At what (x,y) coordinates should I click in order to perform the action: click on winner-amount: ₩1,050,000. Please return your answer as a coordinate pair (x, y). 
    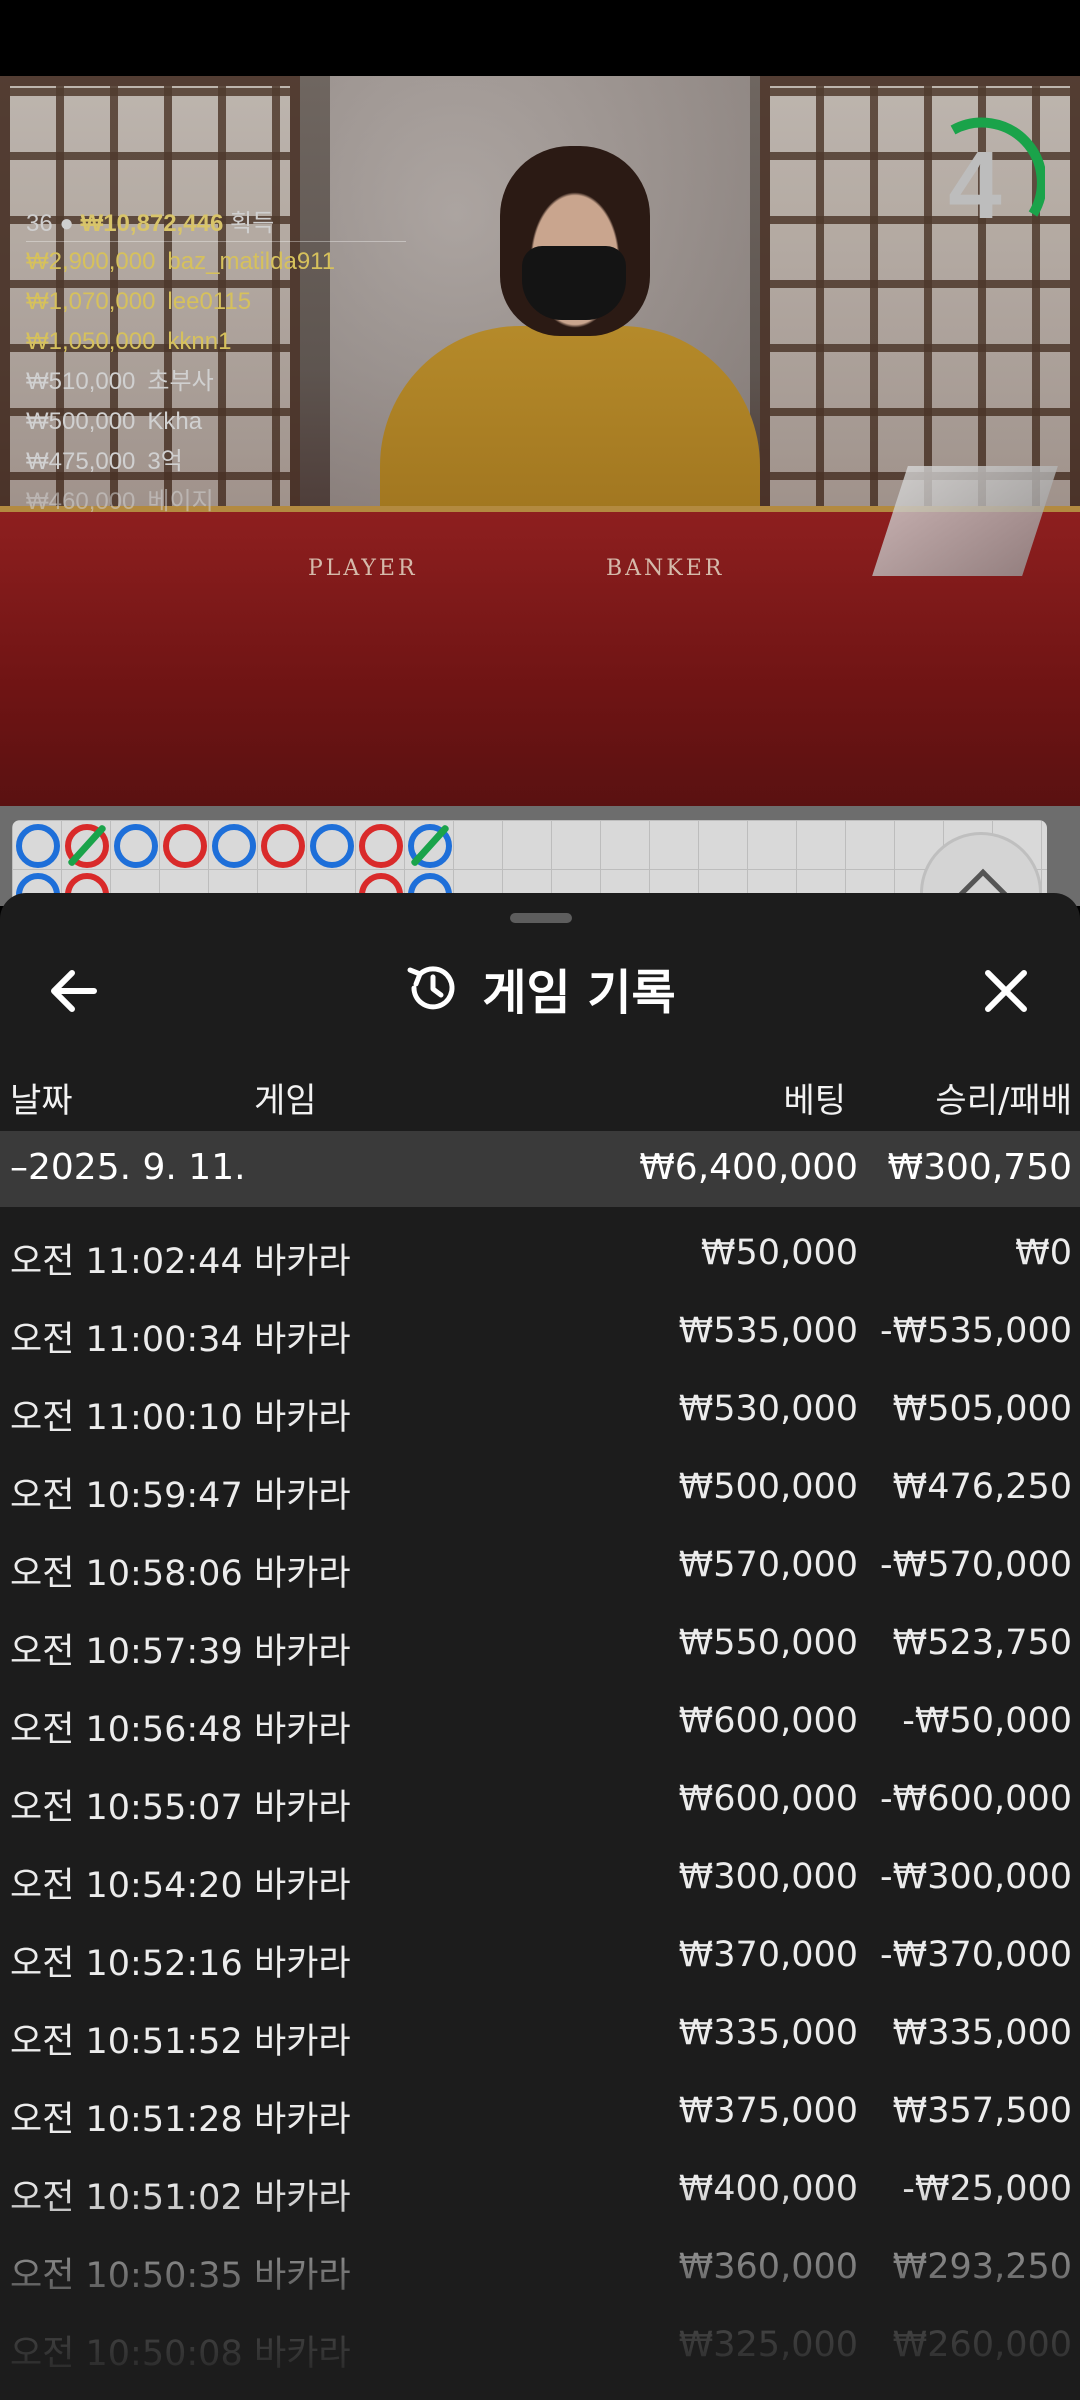
    Looking at the image, I should click on (91, 341).